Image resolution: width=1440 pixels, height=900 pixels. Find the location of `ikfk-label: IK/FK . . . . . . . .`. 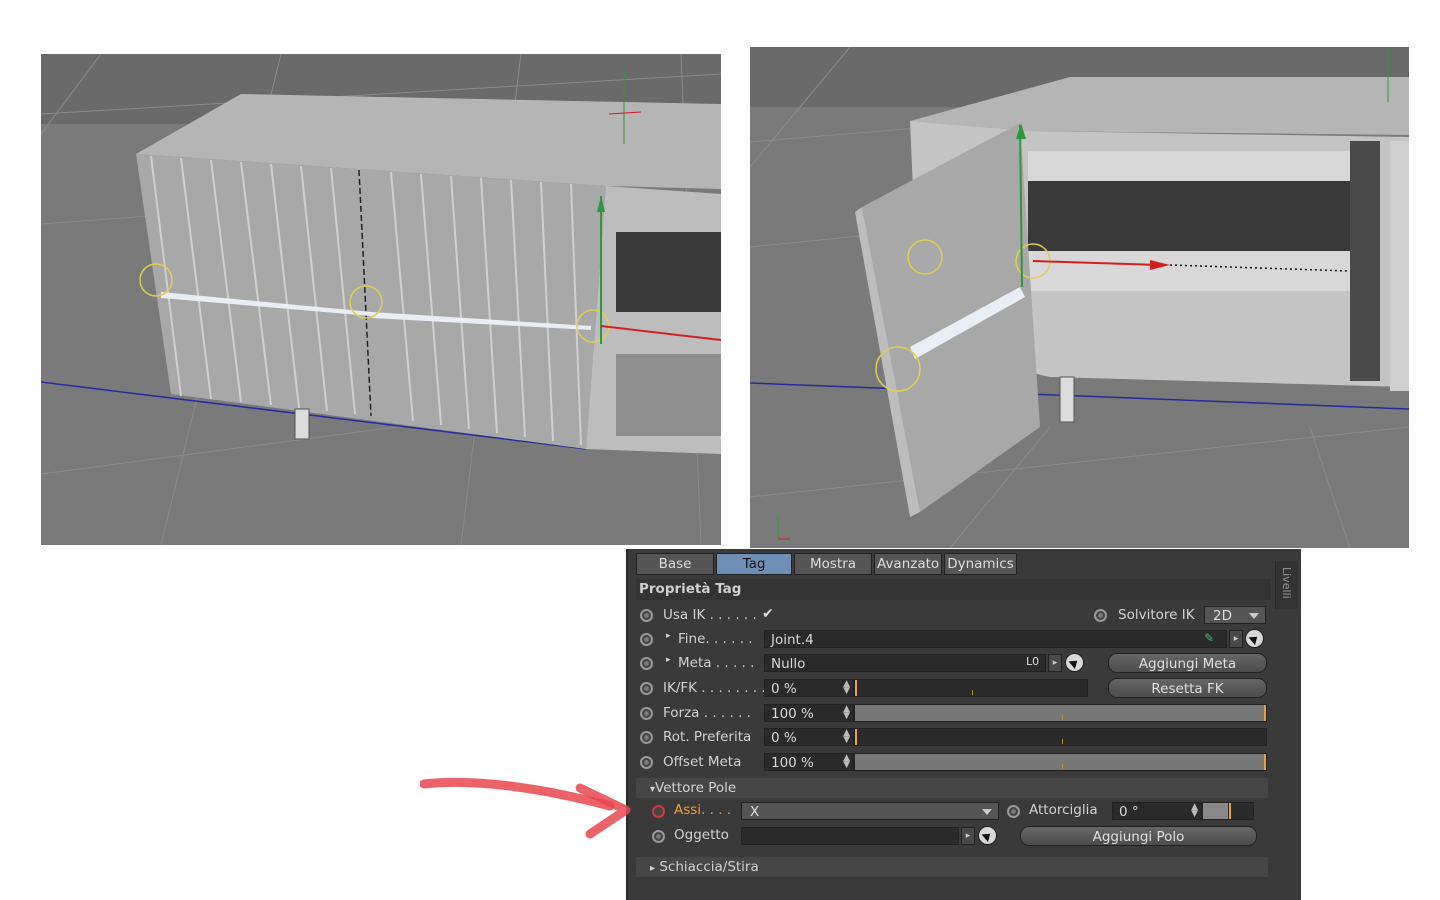

ikfk-label: IK/FK . . . . . . . . is located at coordinates (714, 688).